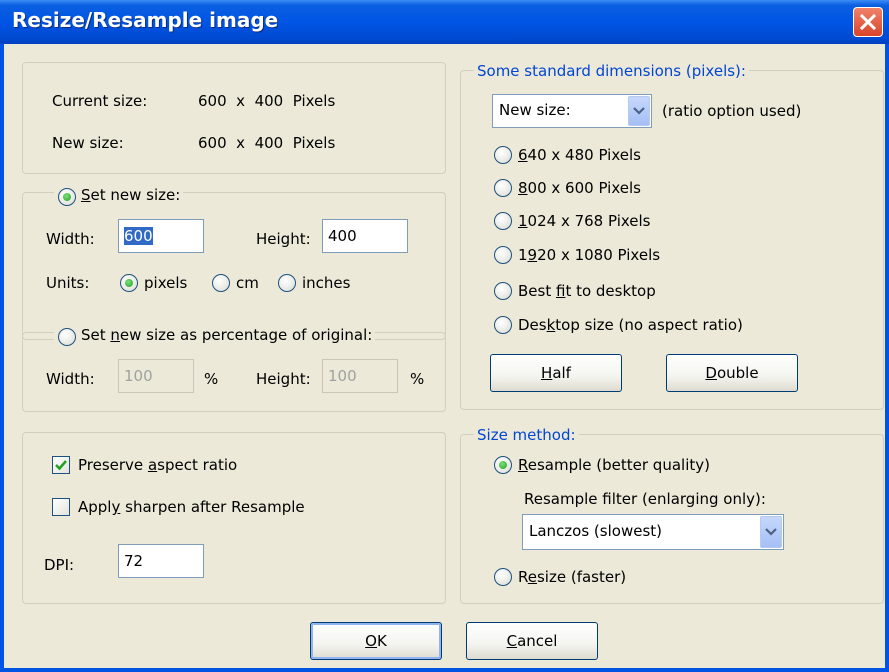 The height and width of the screenshot is (672, 889). What do you see at coordinates (584, 221) in the screenshot?
I see `std-1024-label: 1024 x 768 Pixels` at bounding box center [584, 221].